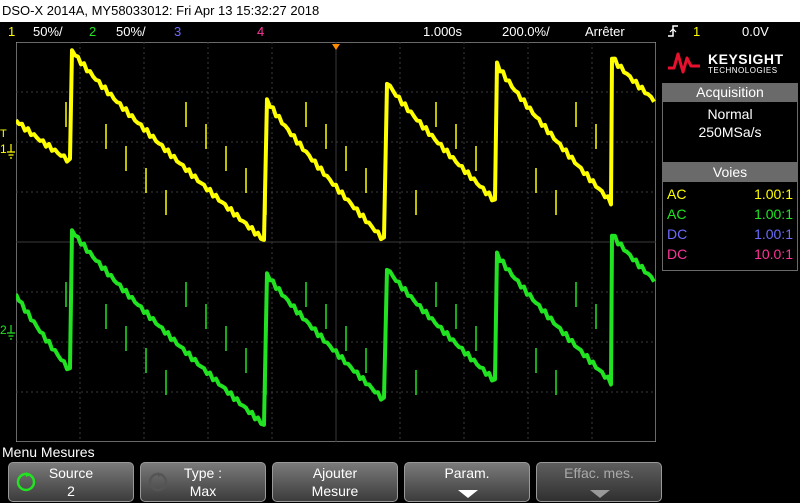  I want to click on voie-row-2: AC 1.00:1, so click(730, 214).